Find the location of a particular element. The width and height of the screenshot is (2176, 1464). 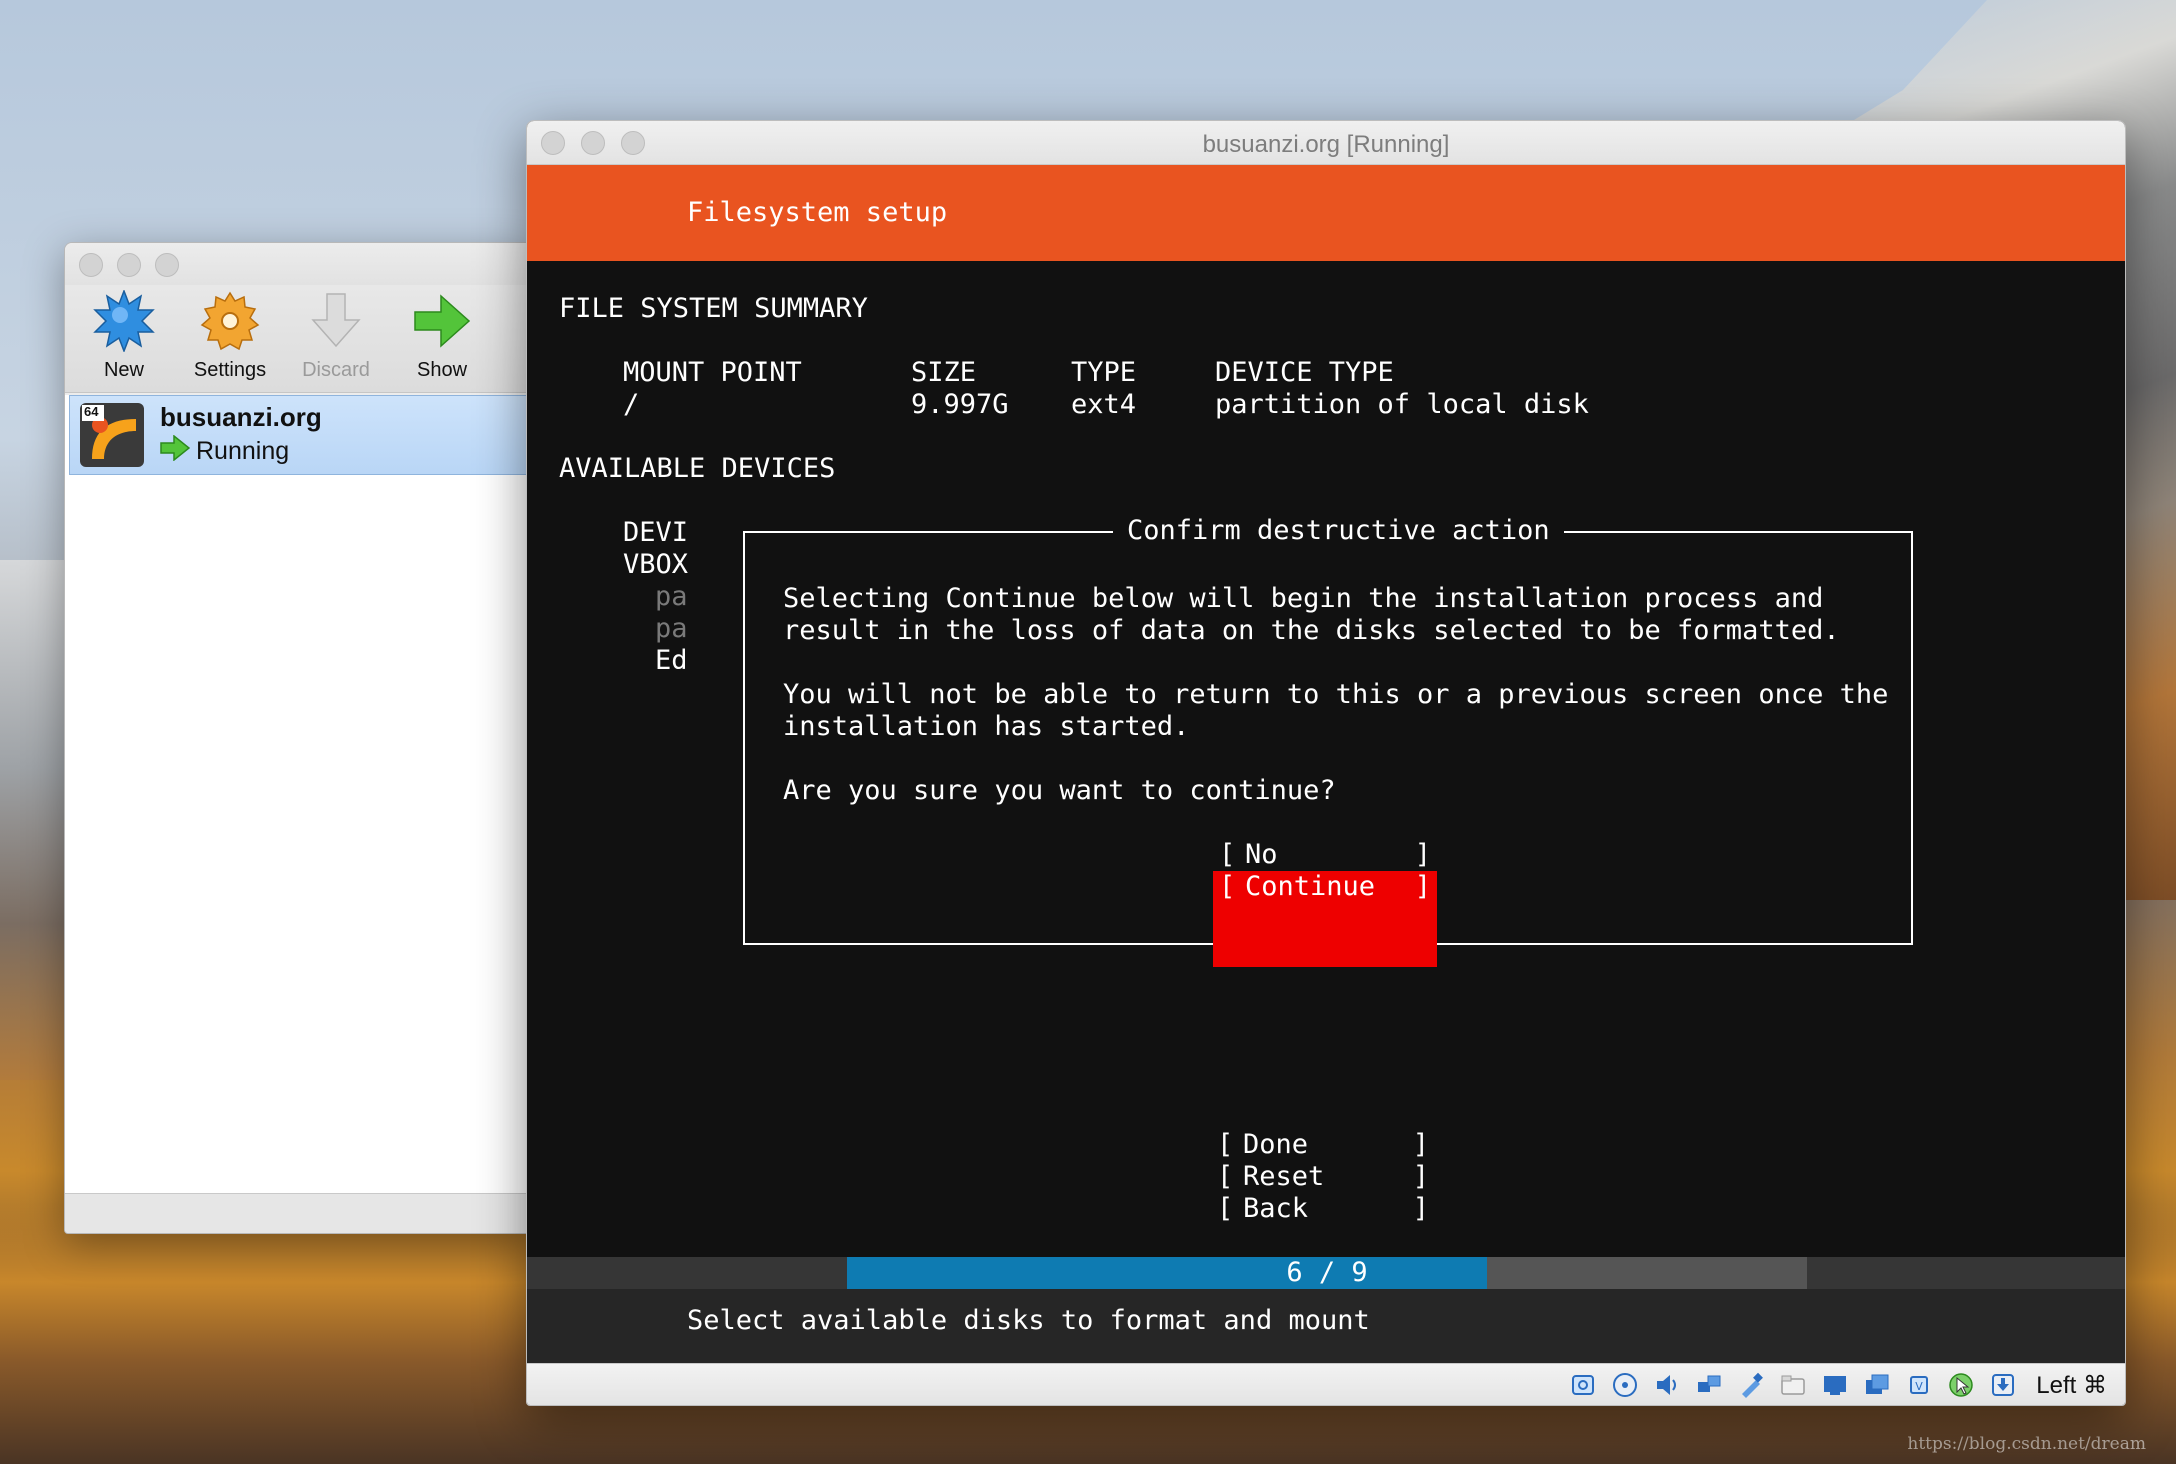

window-title: busuanzi.org [Running] is located at coordinates (1326, 144).